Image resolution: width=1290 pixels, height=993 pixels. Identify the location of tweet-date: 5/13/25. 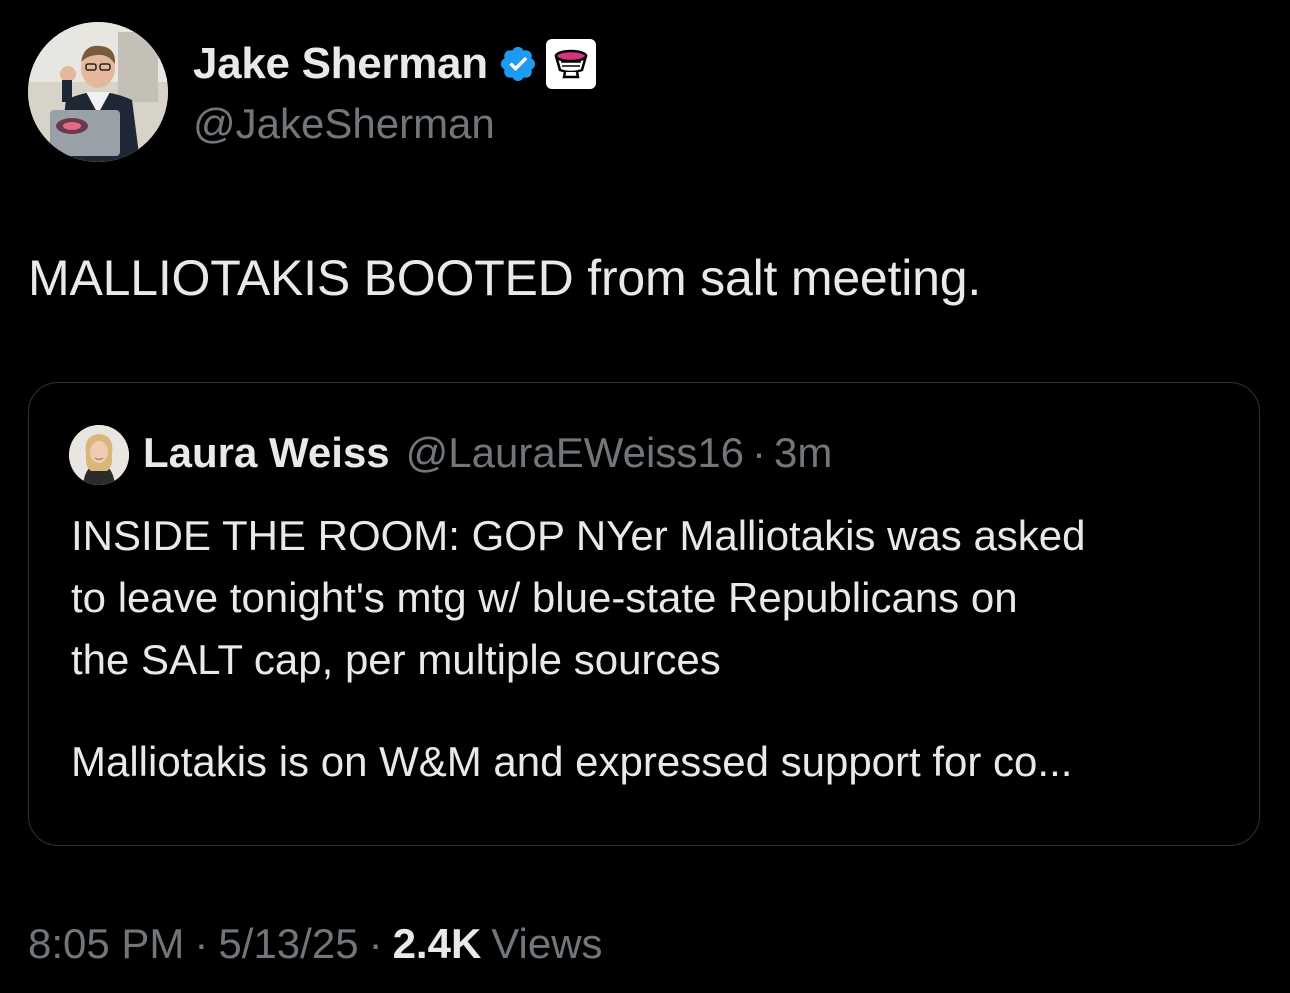
(288, 944).